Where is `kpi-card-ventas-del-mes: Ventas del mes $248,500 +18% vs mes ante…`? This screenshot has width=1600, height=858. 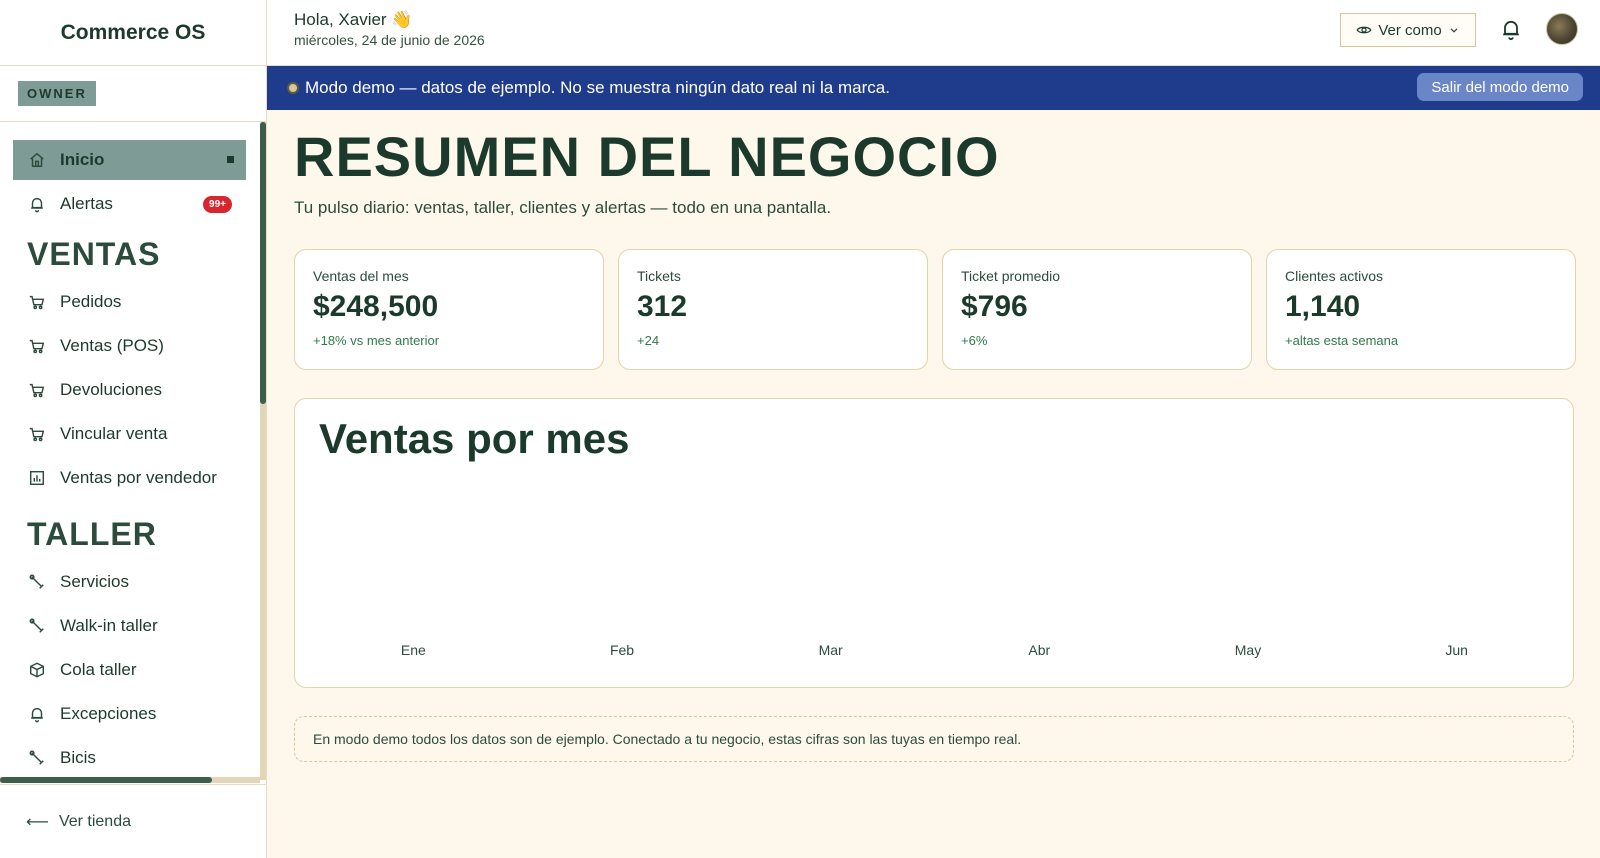 kpi-card-ventas-del-mes: Ventas del mes $248,500 +18% vs mes ante… is located at coordinates (449, 309).